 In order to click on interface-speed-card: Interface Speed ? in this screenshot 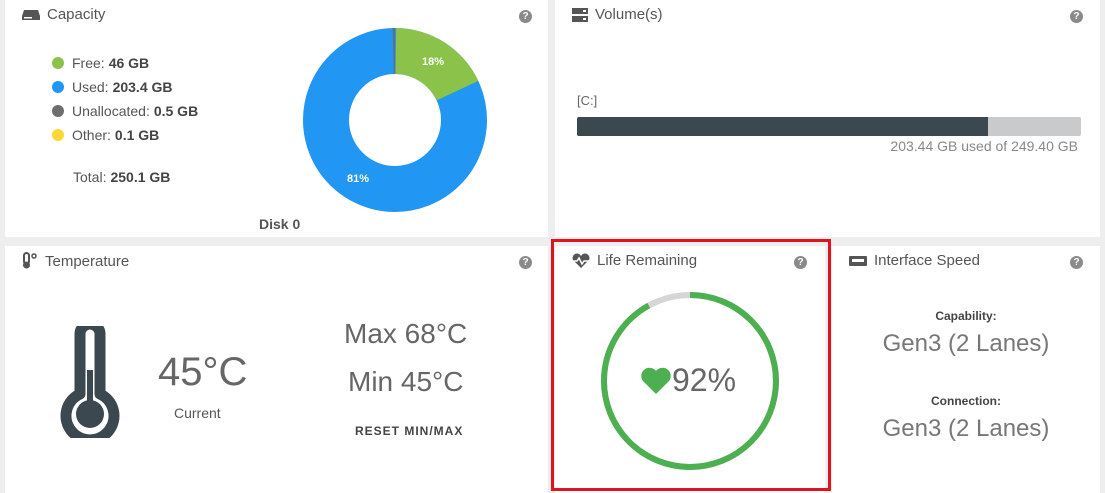, I will do `click(966, 369)`.